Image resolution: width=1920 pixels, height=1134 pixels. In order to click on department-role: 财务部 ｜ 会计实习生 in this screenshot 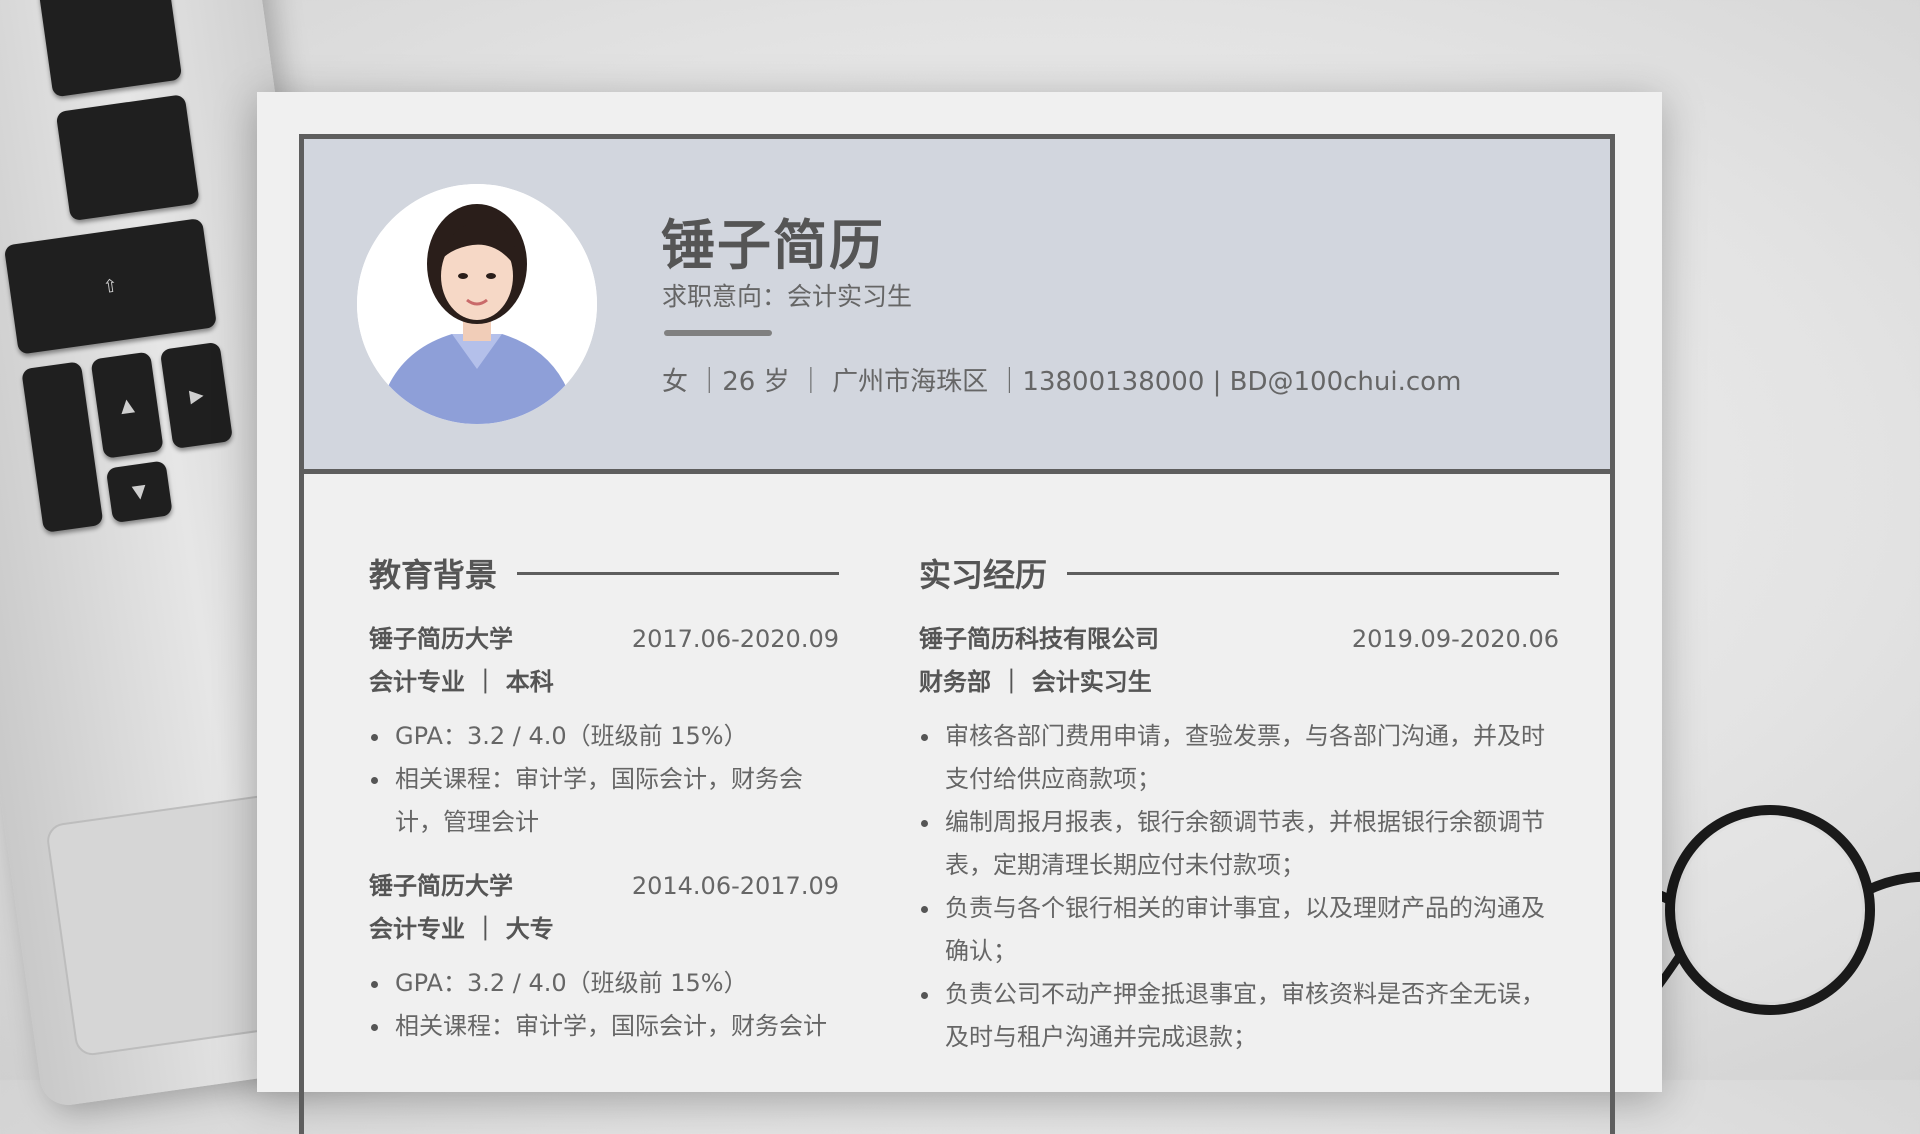, I will do `click(1035, 682)`.